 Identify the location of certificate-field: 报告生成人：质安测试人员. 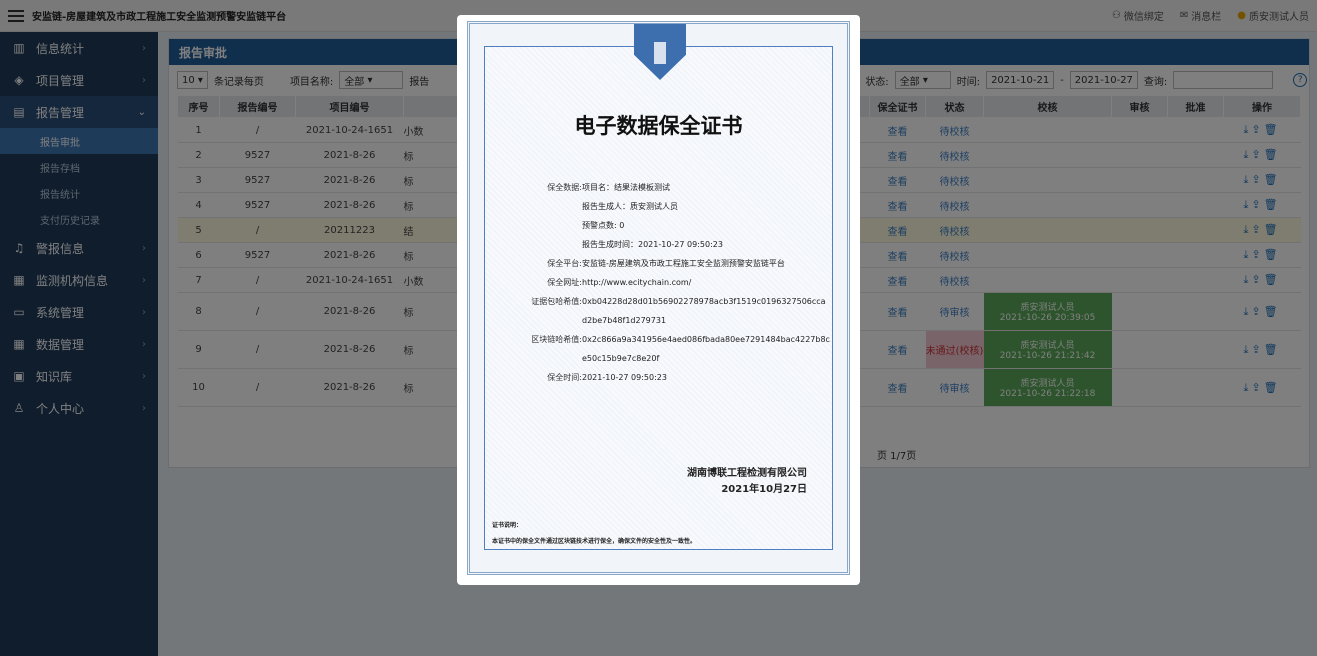
(630, 206).